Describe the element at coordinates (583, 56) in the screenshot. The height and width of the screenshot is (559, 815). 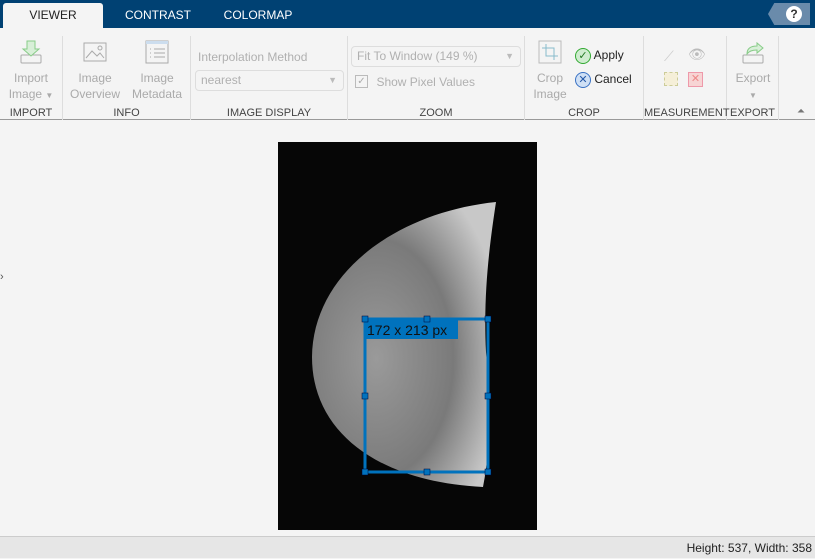
I see `check-circle-icon: ✓` at that location.